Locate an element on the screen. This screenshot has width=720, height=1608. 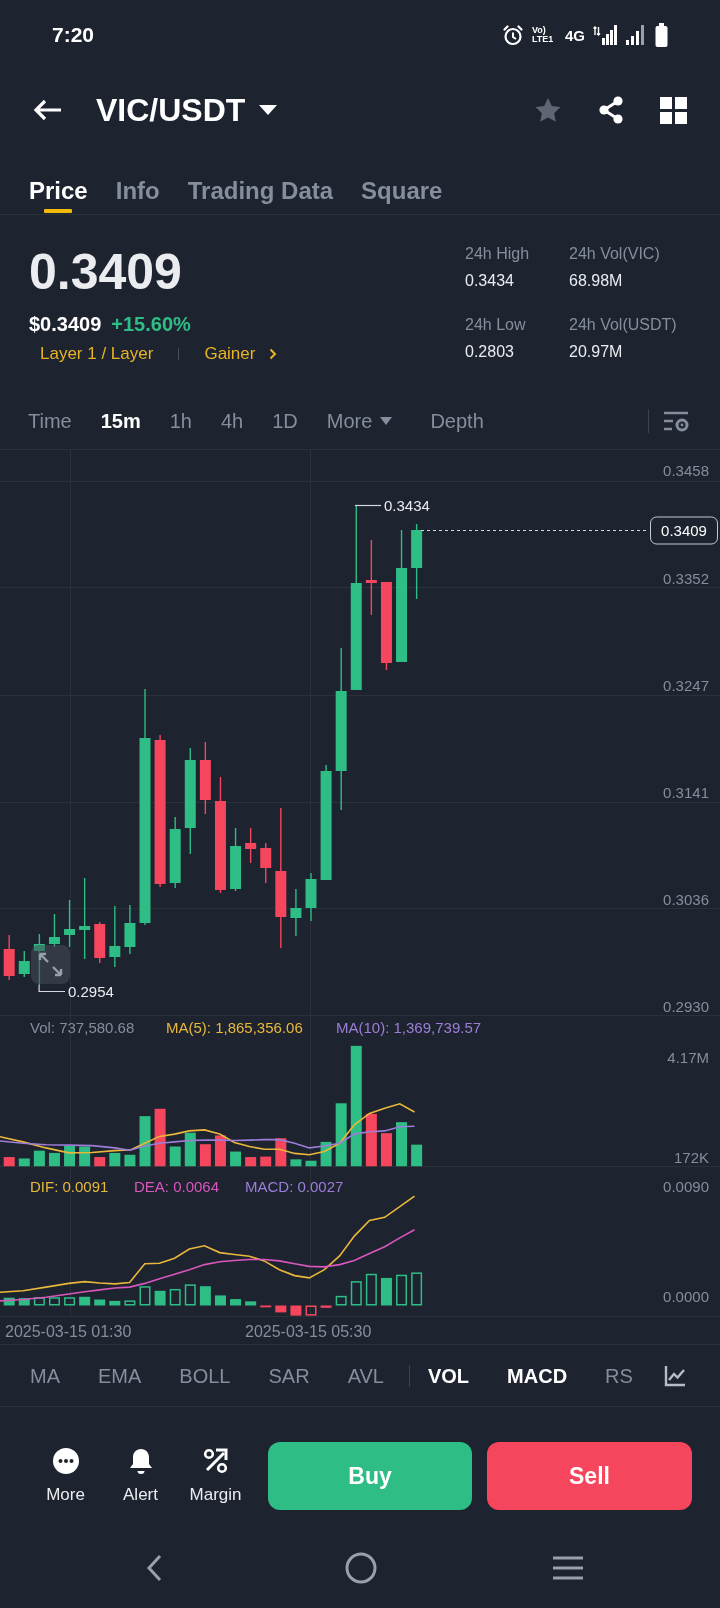
indicator-tab: VOL is located at coordinates (448, 1375).